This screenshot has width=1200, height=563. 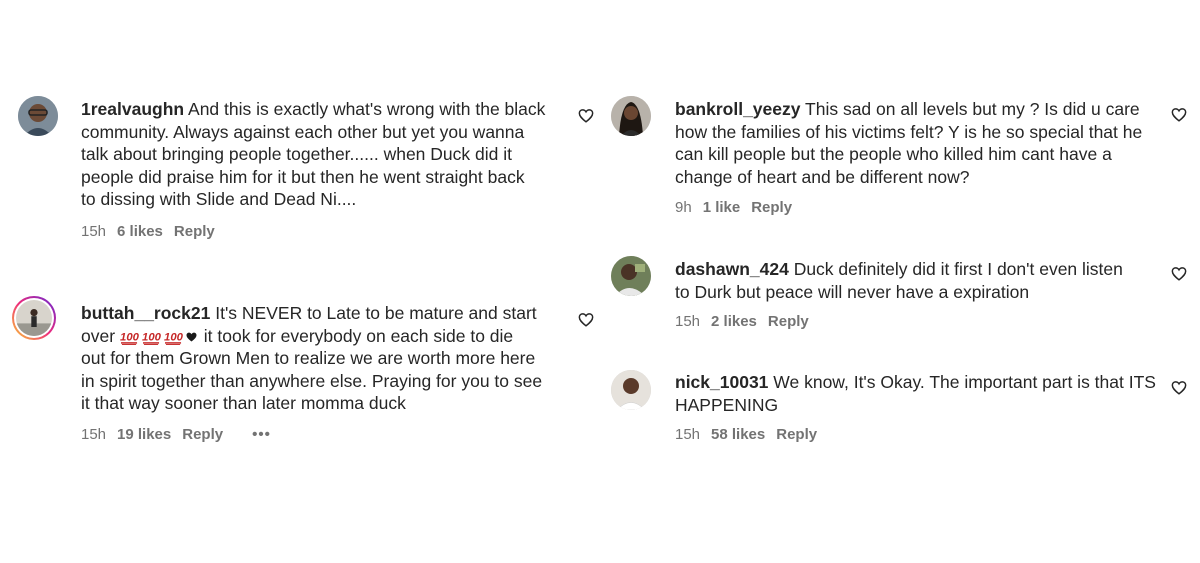 I want to click on comment-text: change of heart and be different now?, so click(x=822, y=176).